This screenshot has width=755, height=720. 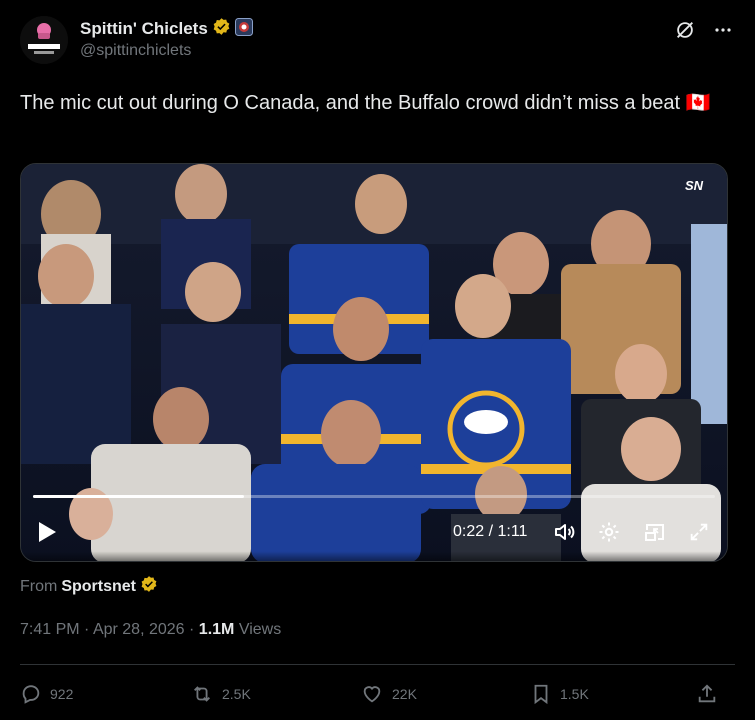 I want to click on video-progress-fill, so click(x=139, y=496).